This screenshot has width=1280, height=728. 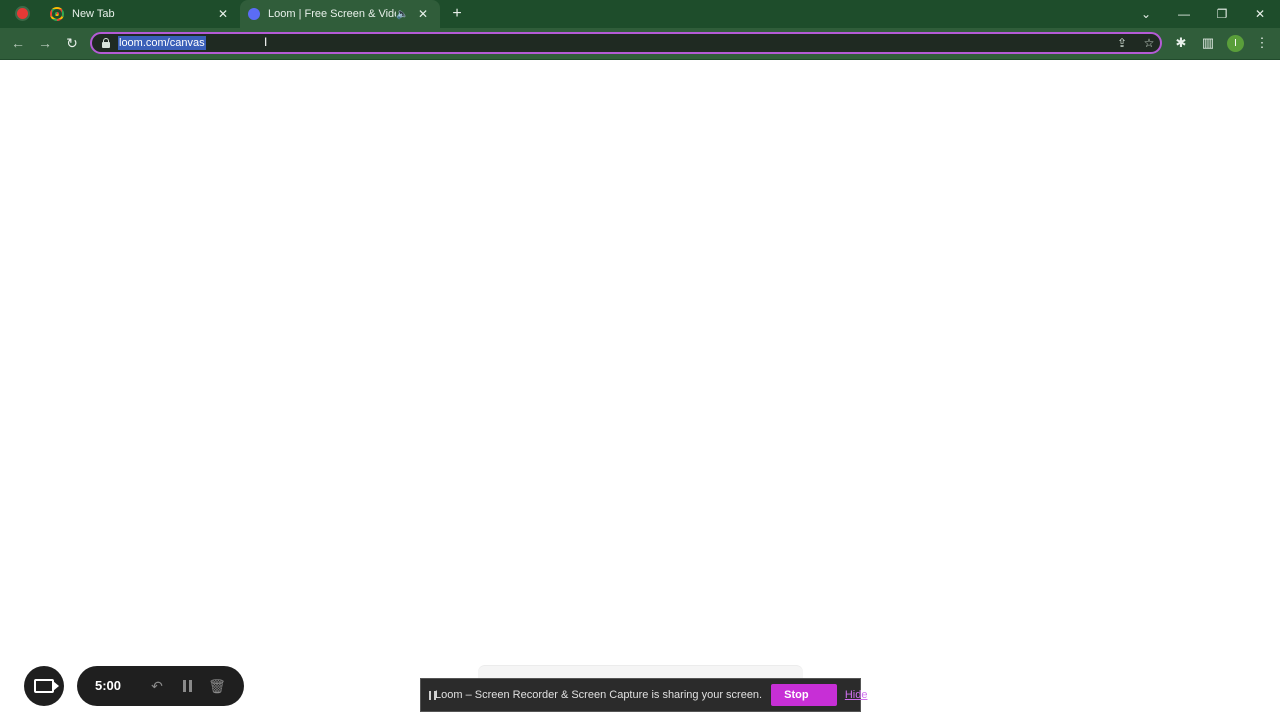 What do you see at coordinates (1260, 14) in the screenshot?
I see `window-close-button: ✕` at bounding box center [1260, 14].